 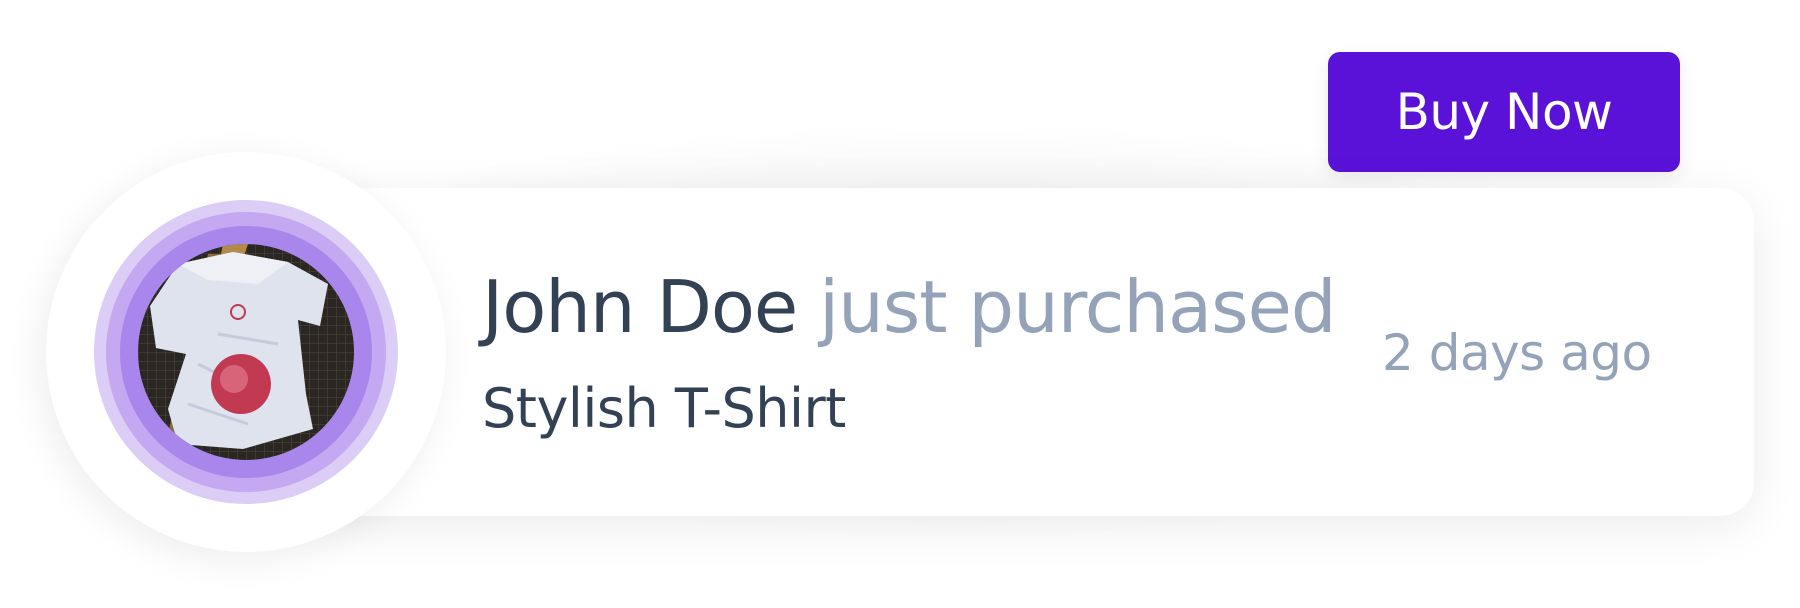 I want to click on purchase-headline: John Doe just purchased, so click(x=909, y=307).